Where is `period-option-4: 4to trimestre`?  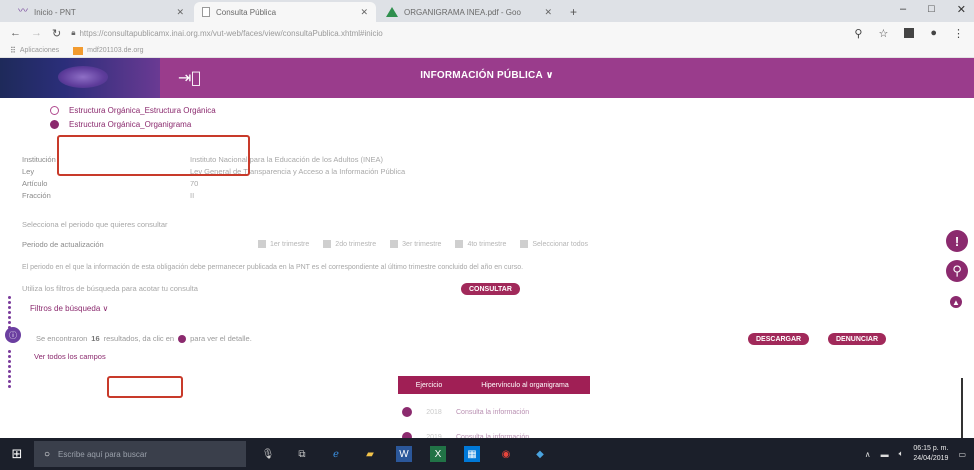 period-option-4: 4to trimestre is located at coordinates (480, 244).